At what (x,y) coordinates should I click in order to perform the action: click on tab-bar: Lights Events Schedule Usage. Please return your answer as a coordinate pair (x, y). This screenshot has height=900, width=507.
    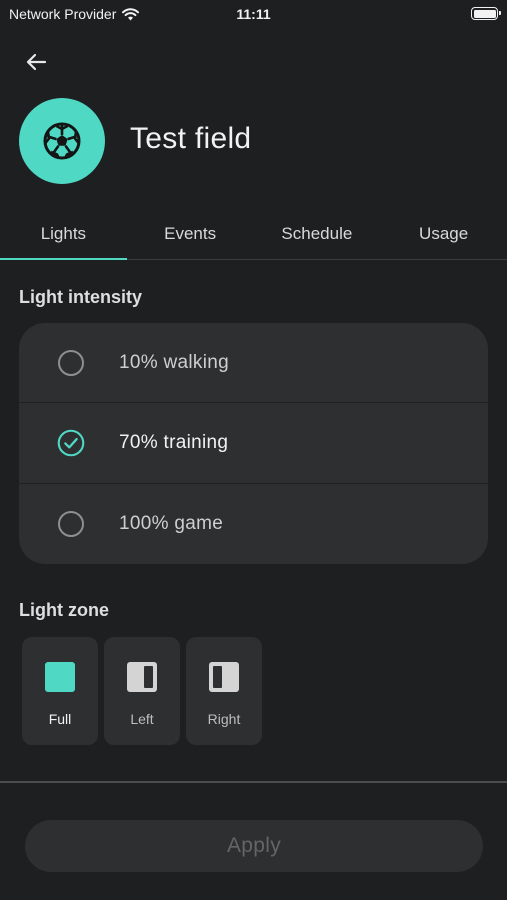
    Looking at the image, I should click on (253, 235).